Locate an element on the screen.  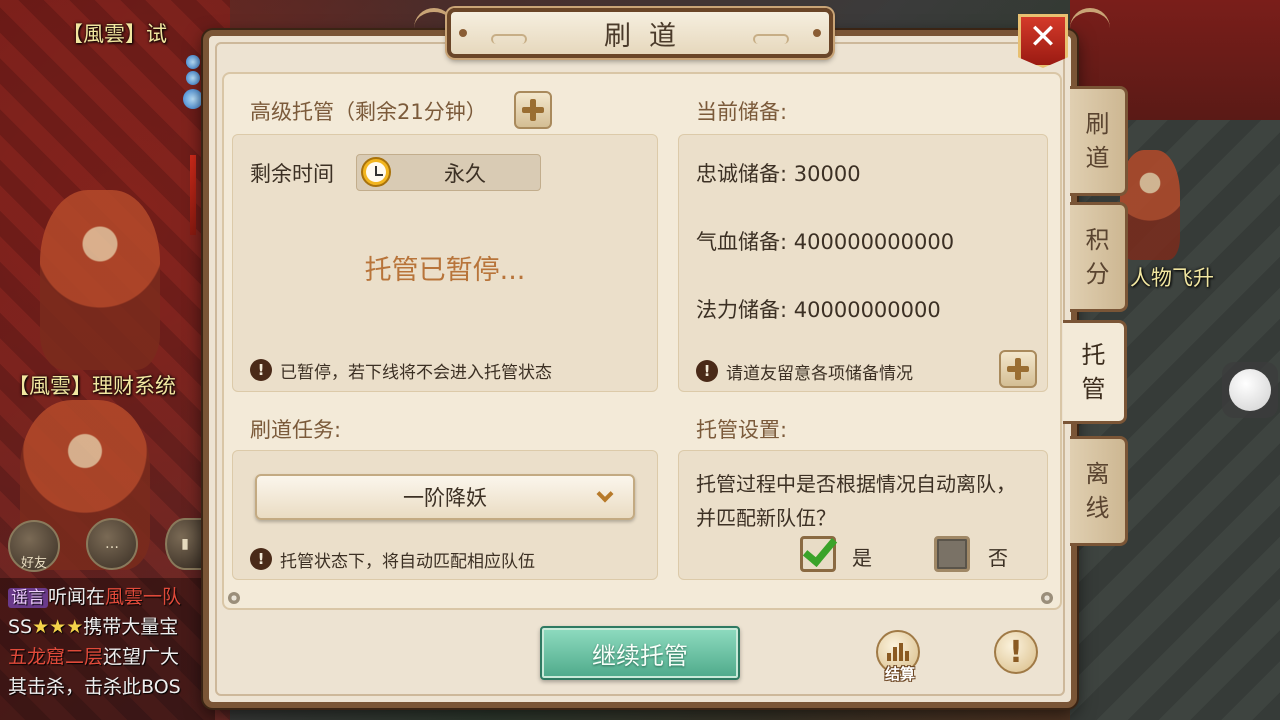
yes-label: 是 is located at coordinates (862, 558).